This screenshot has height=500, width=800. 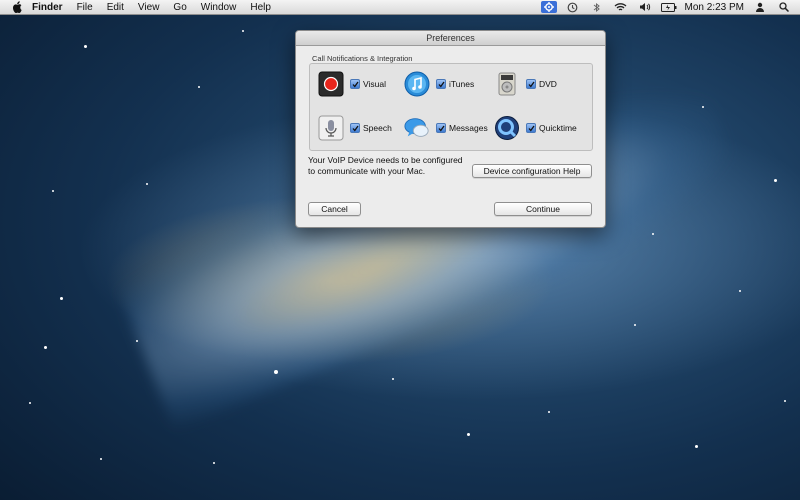 What do you see at coordinates (573, 7) in the screenshot?
I see `time-machine-icon` at bounding box center [573, 7].